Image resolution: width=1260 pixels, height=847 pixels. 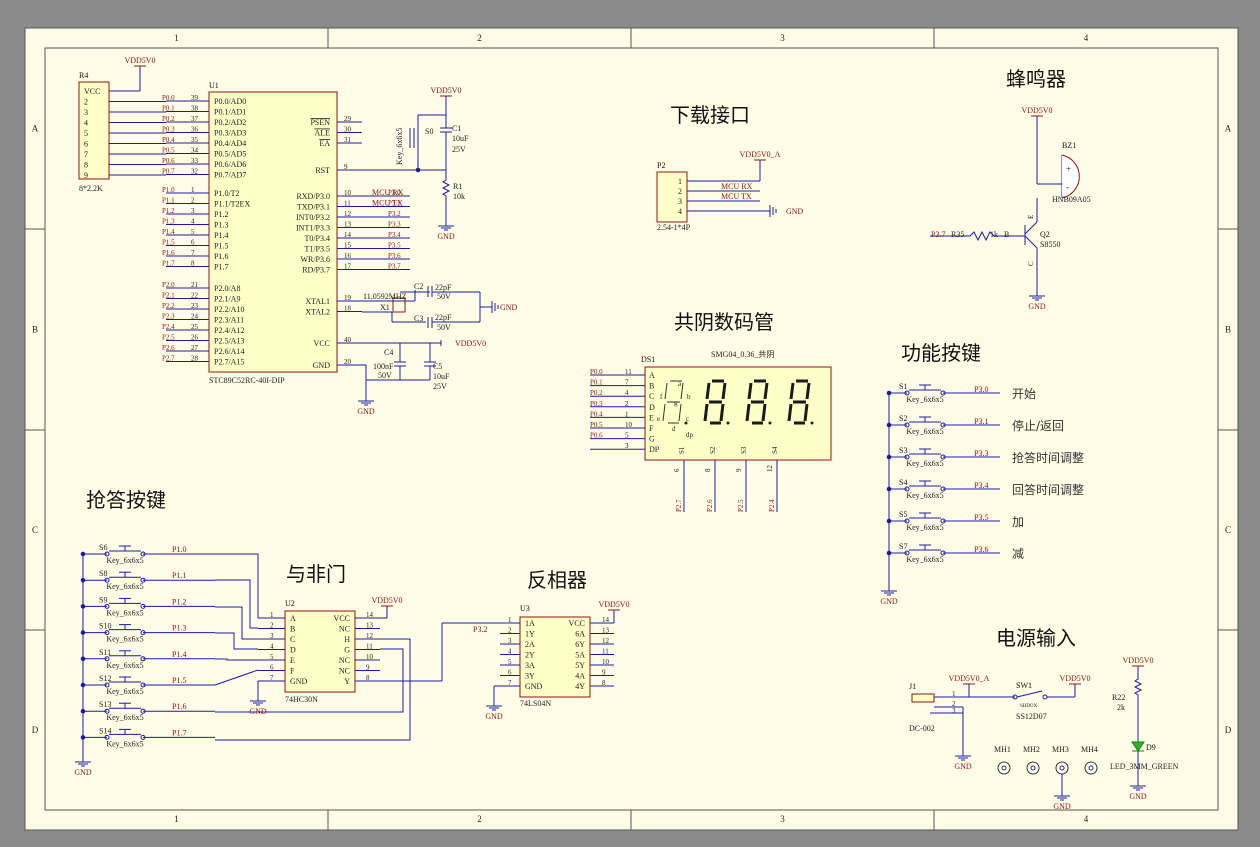 I want to click on u1-pin-name: WR/P3.6, so click(x=315, y=259).